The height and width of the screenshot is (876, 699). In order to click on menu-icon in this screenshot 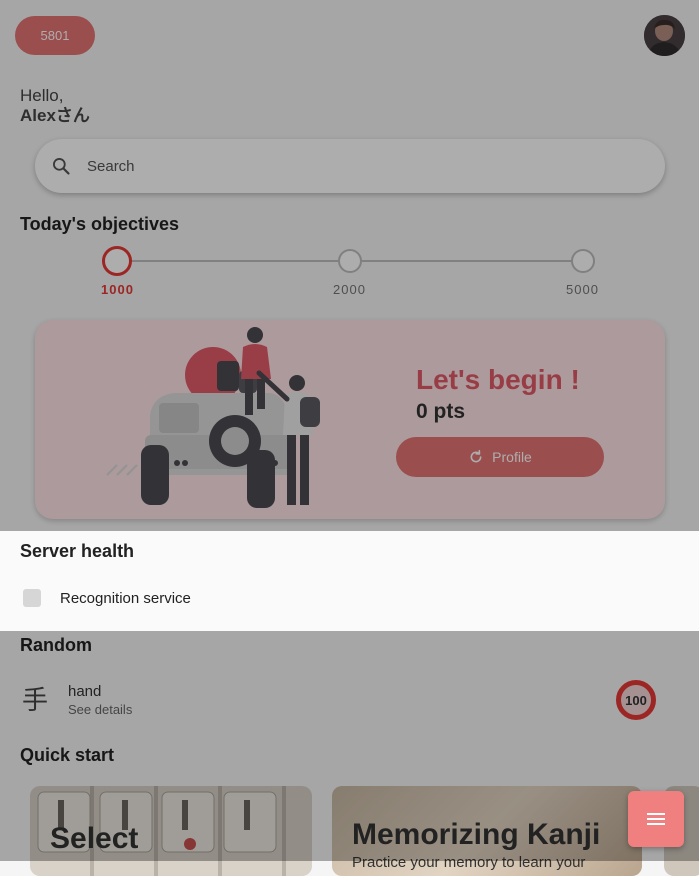, I will do `click(656, 819)`.